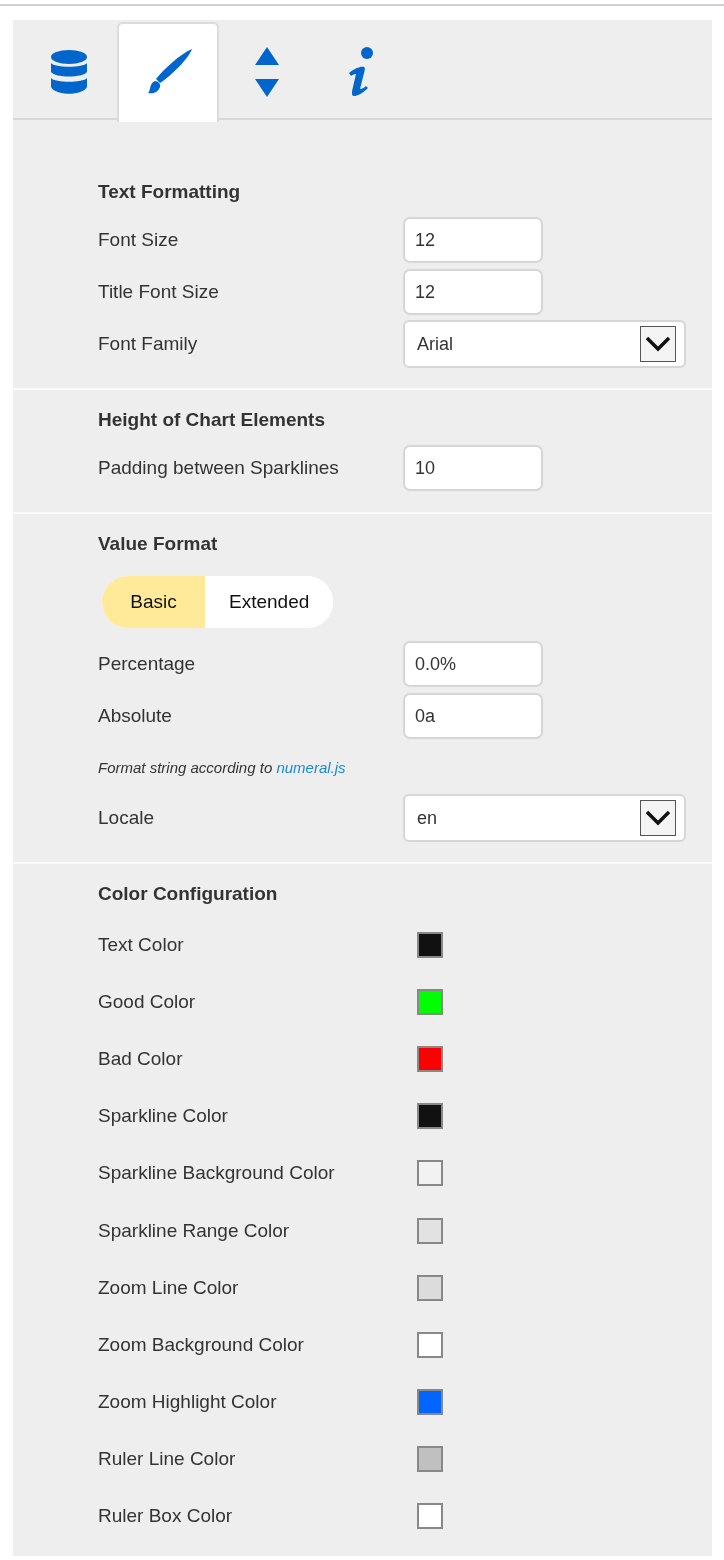 The image size is (724, 1560). I want to click on segment-button: Basic, so click(153, 602).